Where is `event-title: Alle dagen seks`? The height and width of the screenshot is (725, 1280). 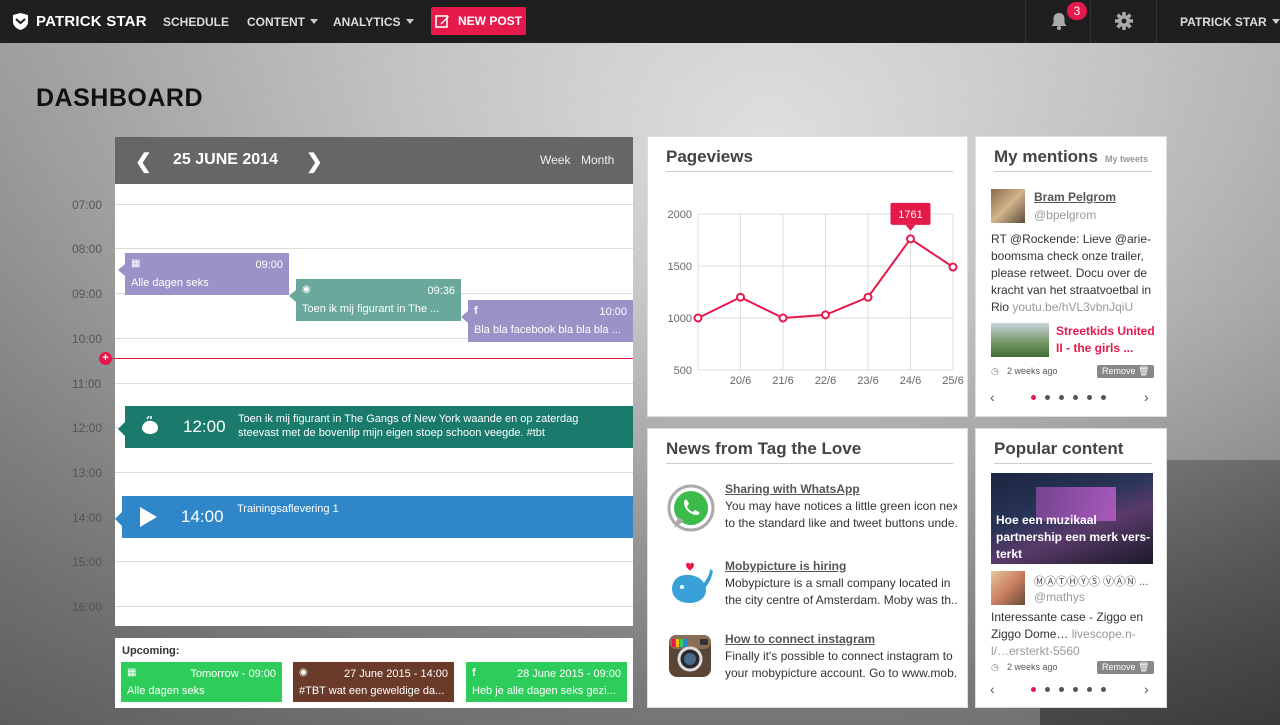 event-title: Alle dagen seks is located at coordinates (170, 283).